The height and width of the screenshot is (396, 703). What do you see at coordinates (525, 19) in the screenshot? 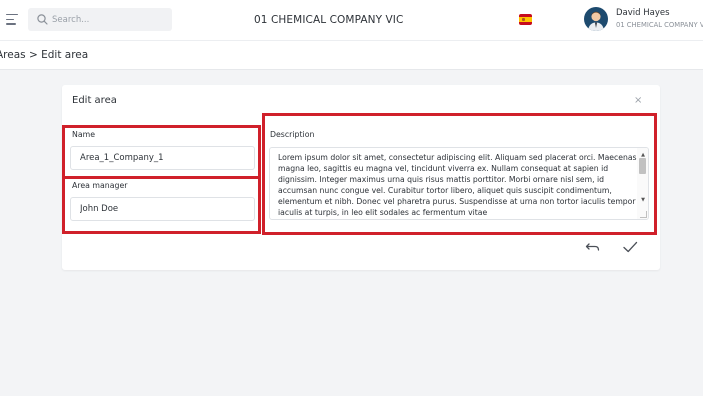
I see `spain-flag-icon` at bounding box center [525, 19].